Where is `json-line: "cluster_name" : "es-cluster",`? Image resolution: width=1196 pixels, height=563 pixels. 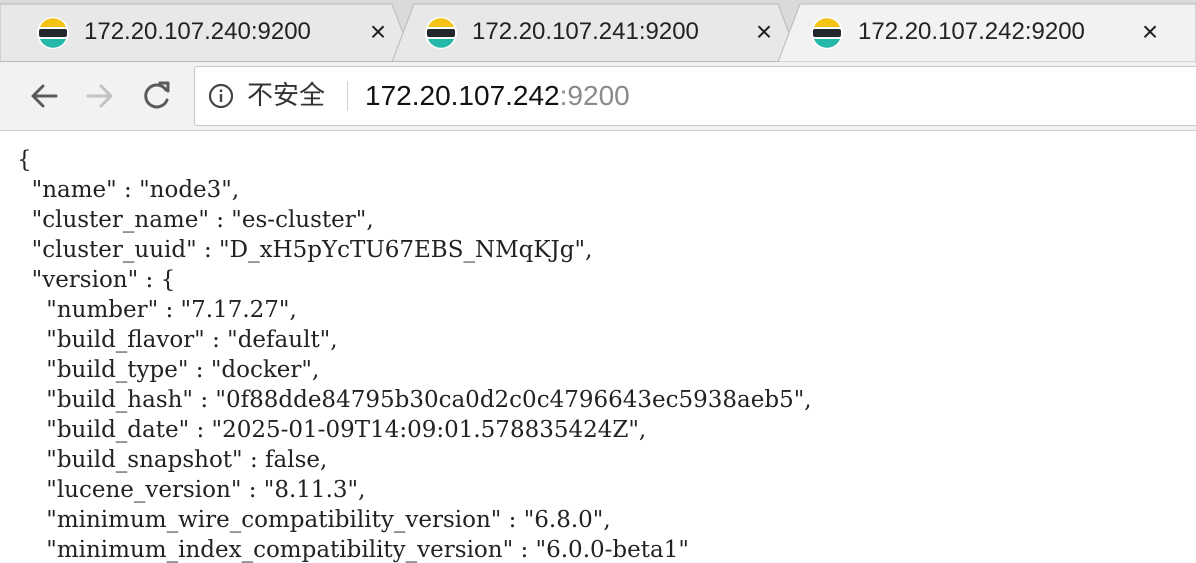
json-line: "cluster_name" : "es-cluster", is located at coordinates (195, 220).